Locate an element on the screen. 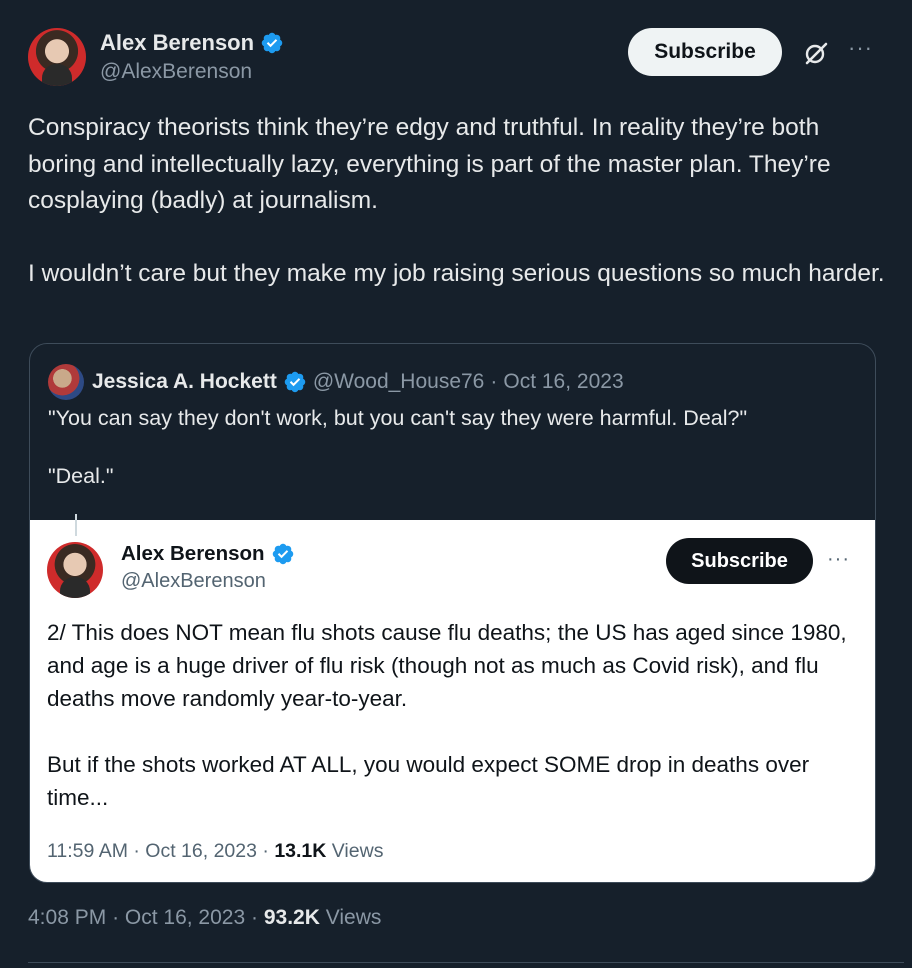  embedded-author-name: Alex Berenson is located at coordinates (193, 554).